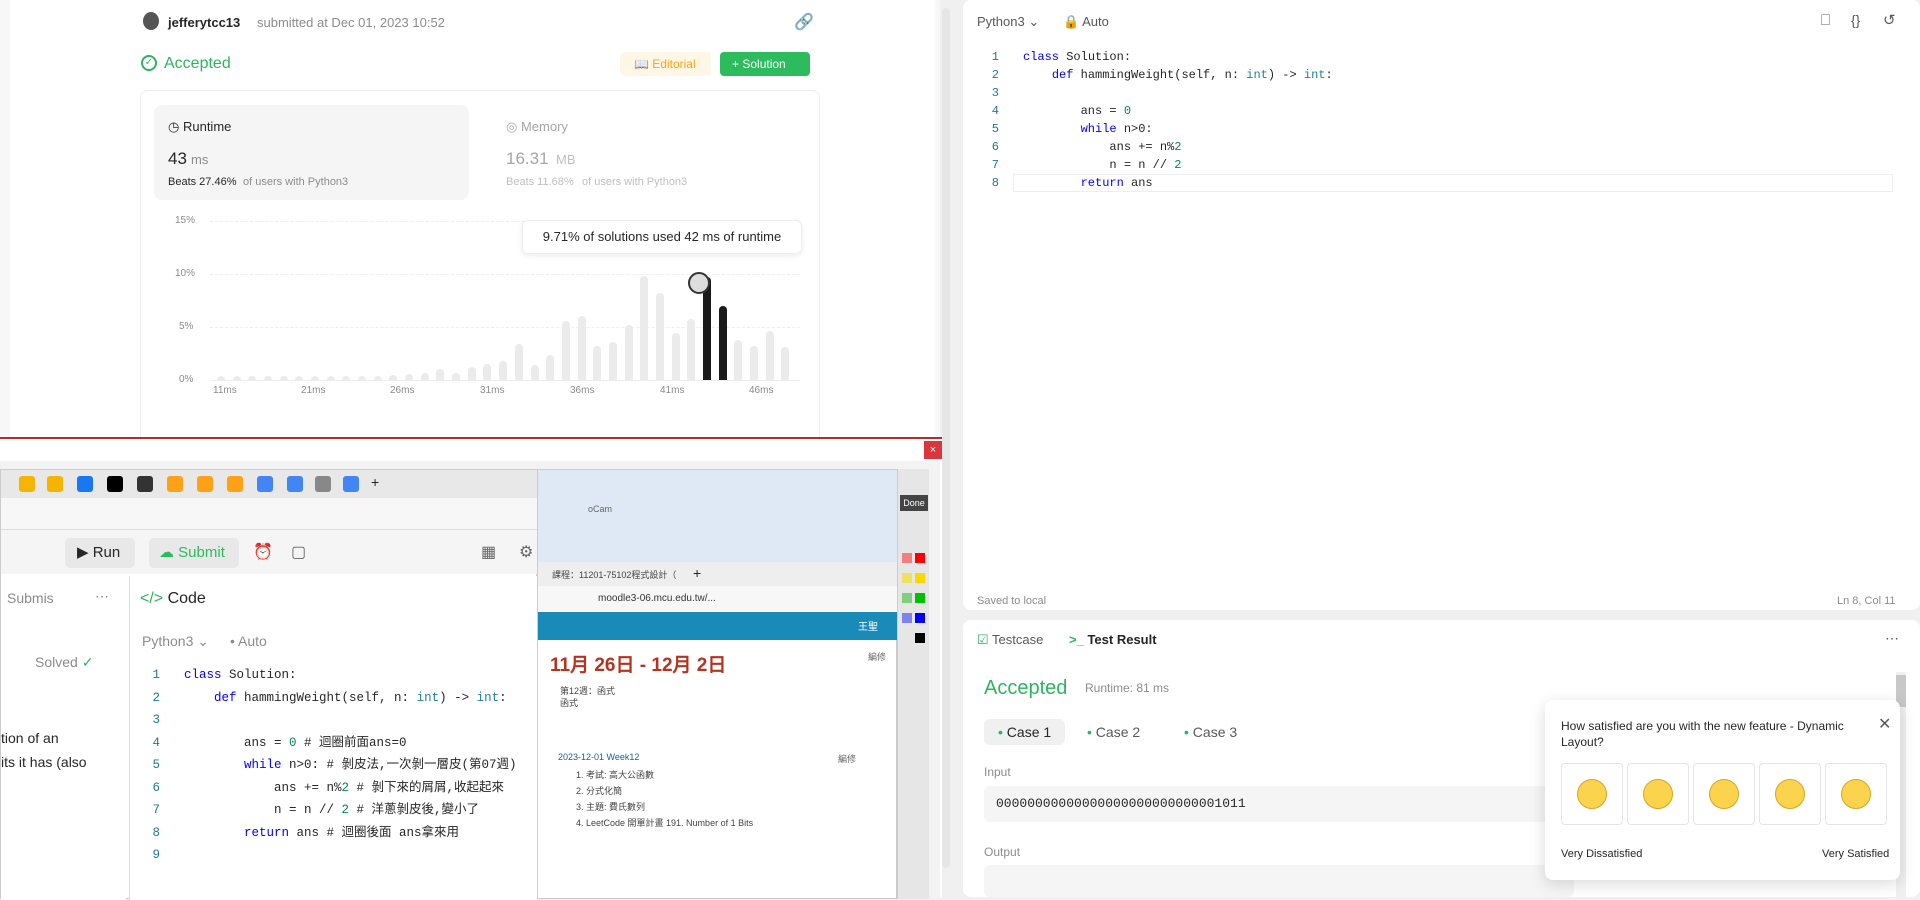 Image resolution: width=1920 pixels, height=900 pixels. I want to click on more-icon: ⋯, so click(102, 596).